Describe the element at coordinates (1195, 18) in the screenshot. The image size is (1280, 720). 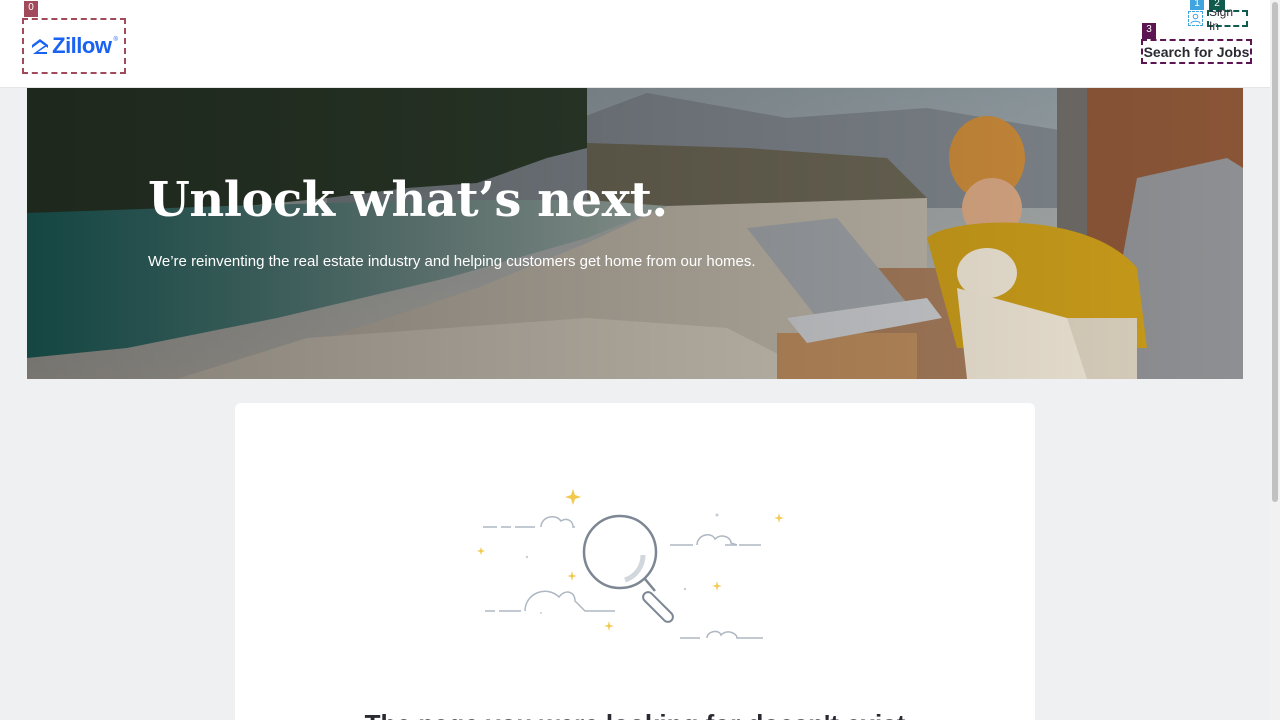
I see `user-icon` at that location.